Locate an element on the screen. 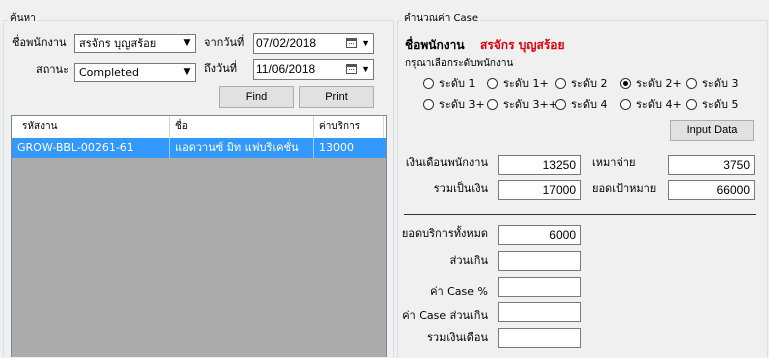 This screenshot has width=769, height=358. column-header-name: ชื่อ is located at coordinates (242, 127).